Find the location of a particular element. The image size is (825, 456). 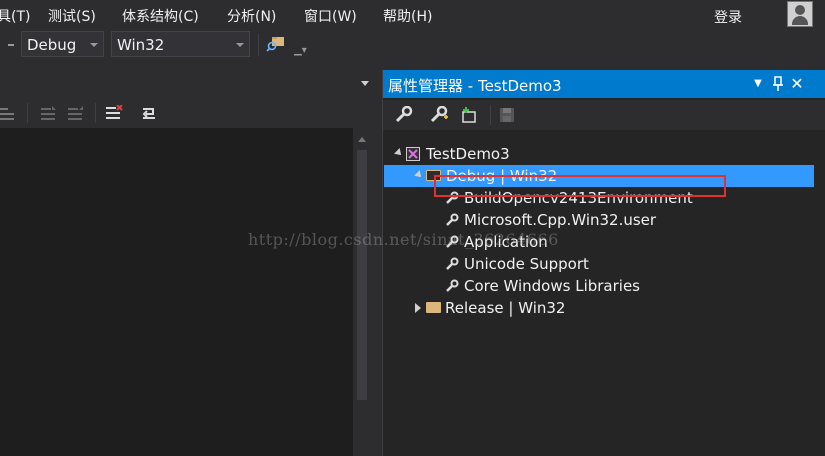

menu-analyze: 分析(N) is located at coordinates (251, 16).